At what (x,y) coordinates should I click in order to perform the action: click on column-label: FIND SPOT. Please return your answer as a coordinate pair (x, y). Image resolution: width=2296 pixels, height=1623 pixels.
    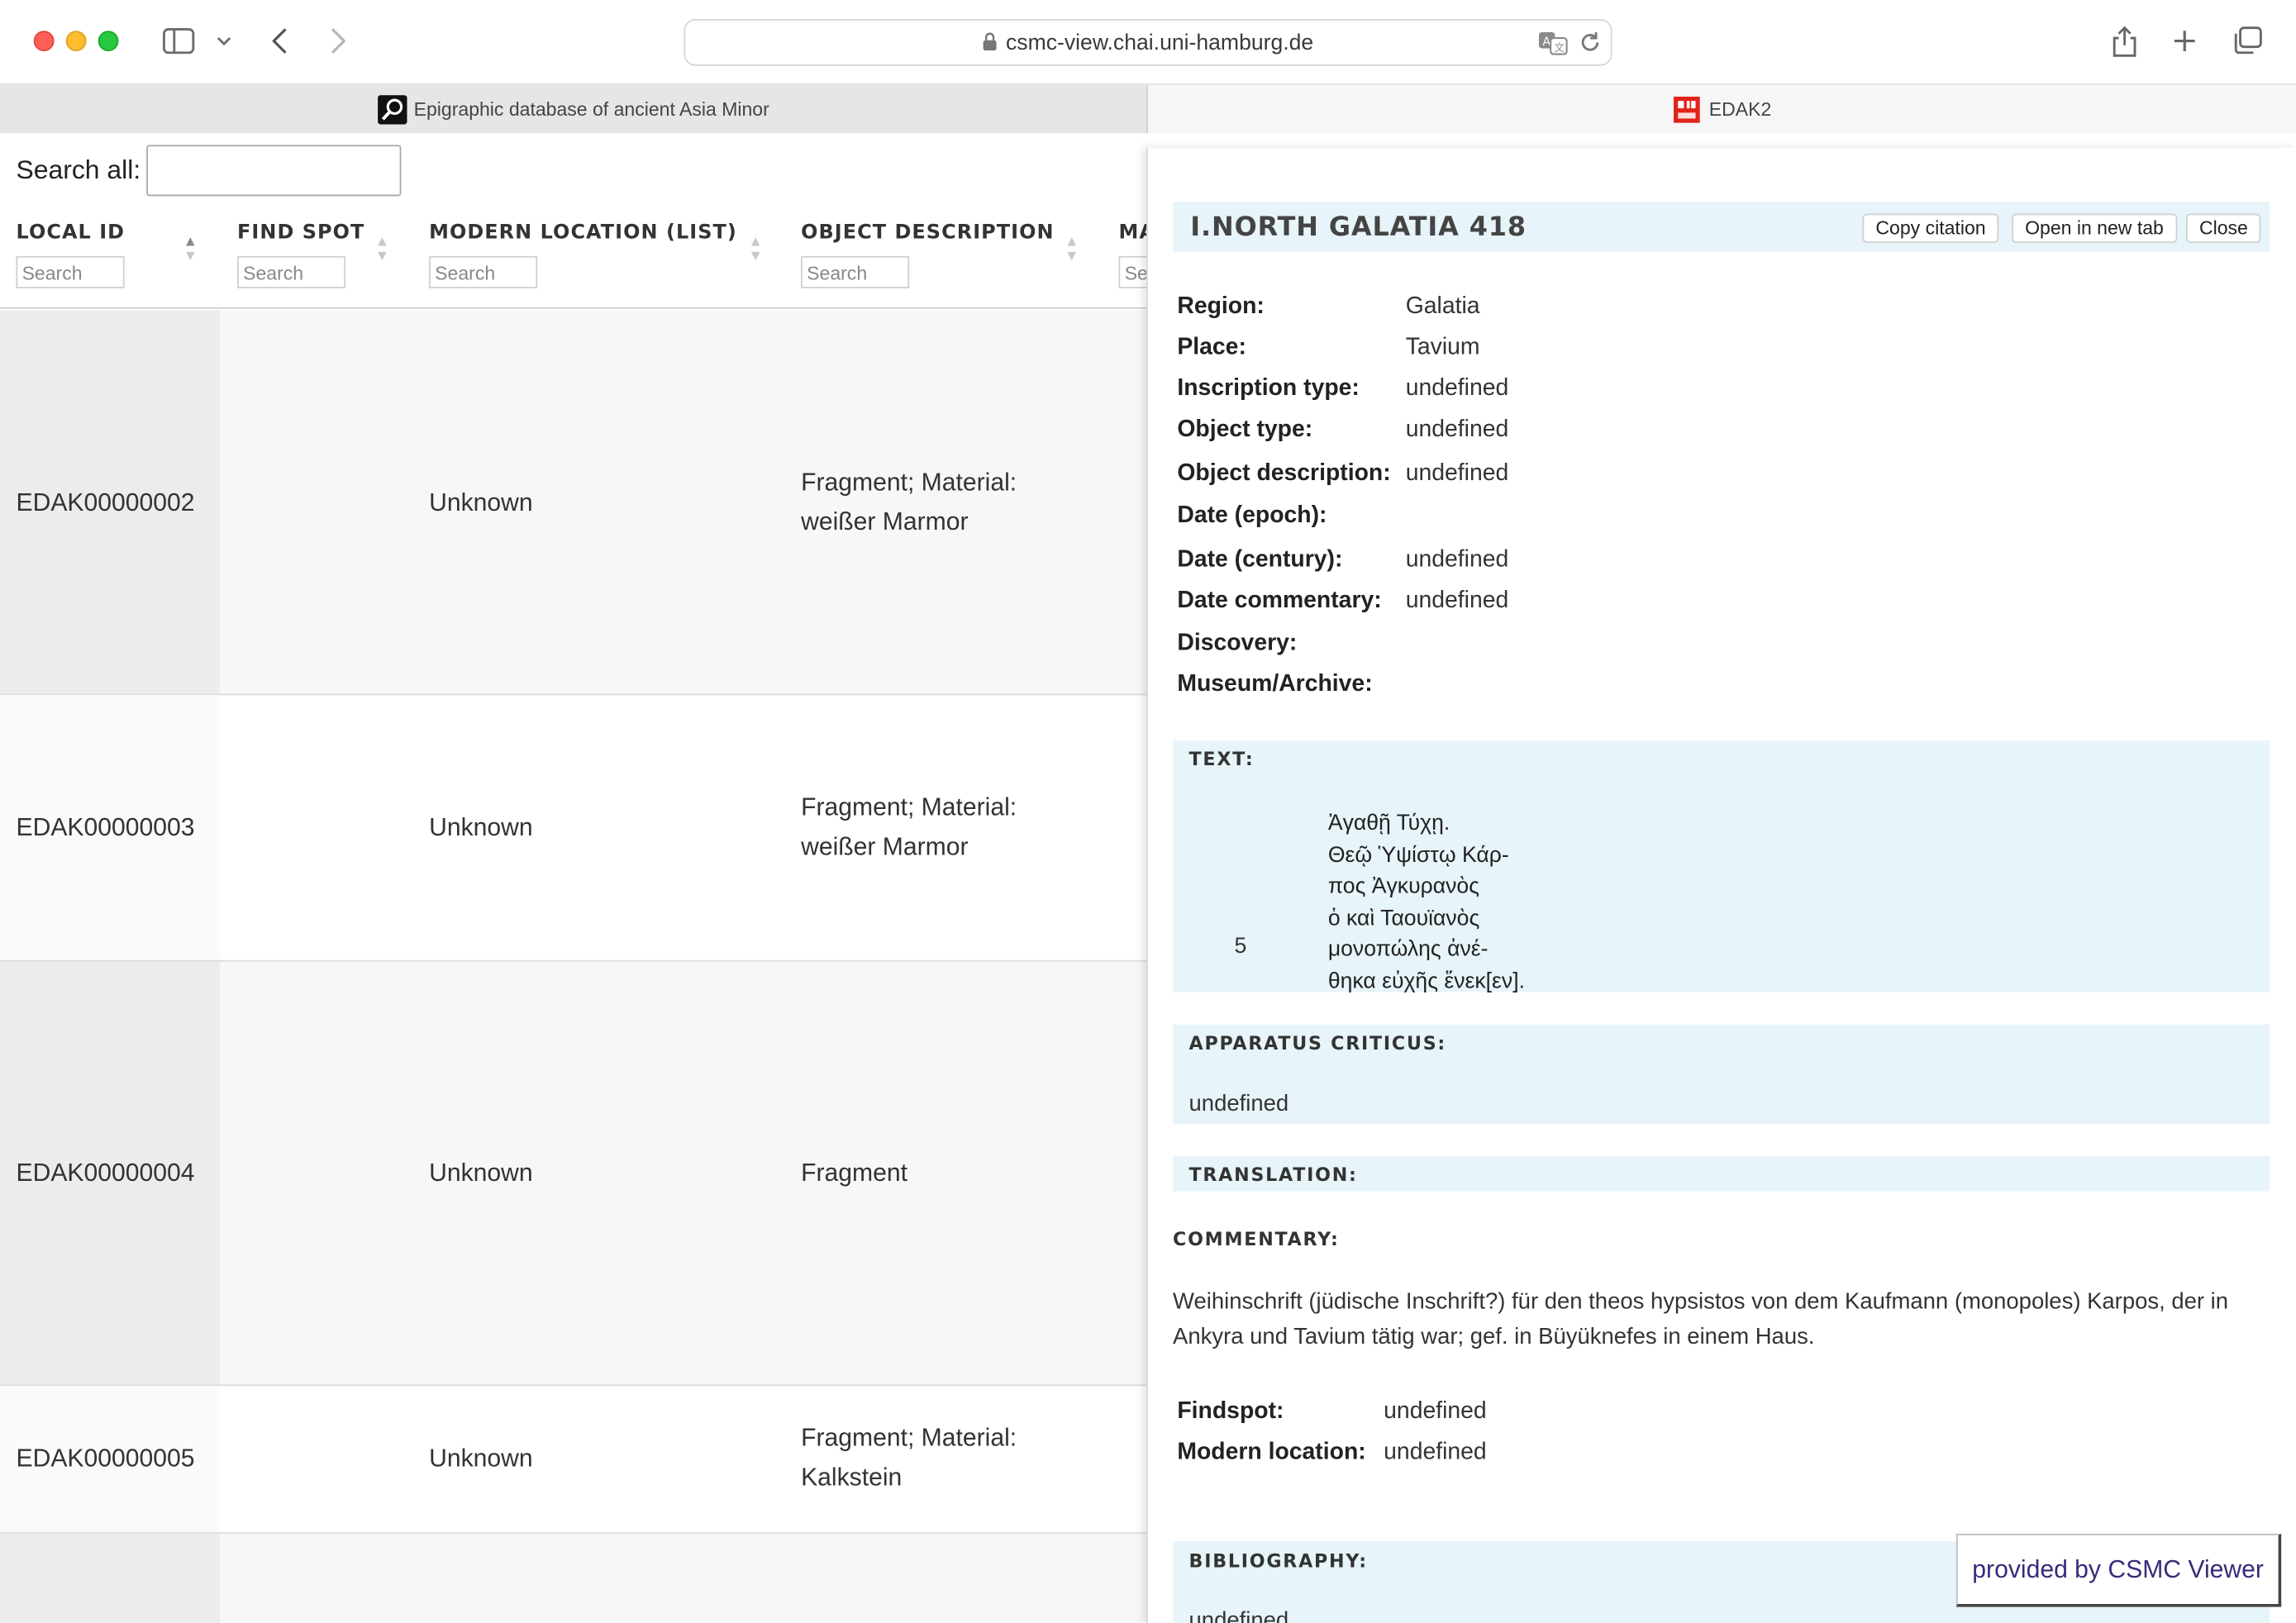
    Looking at the image, I should click on (300, 233).